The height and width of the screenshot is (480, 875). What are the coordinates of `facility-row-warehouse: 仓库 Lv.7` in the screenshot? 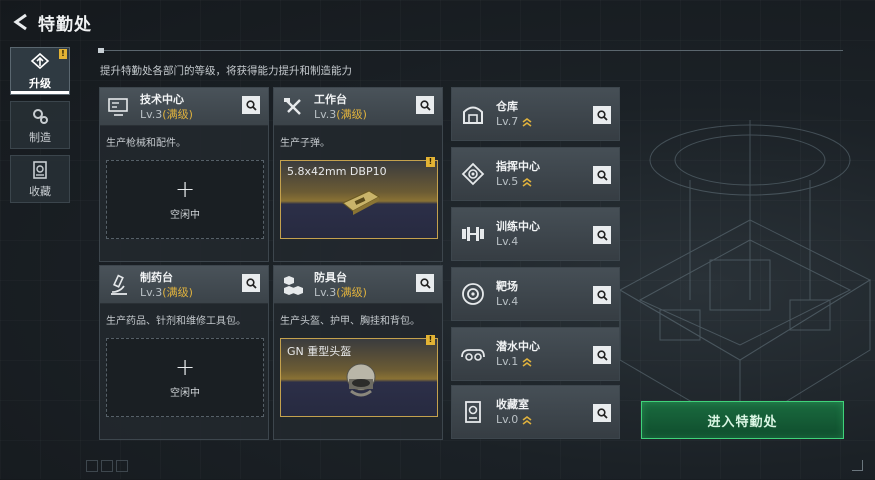 It's located at (535, 114).